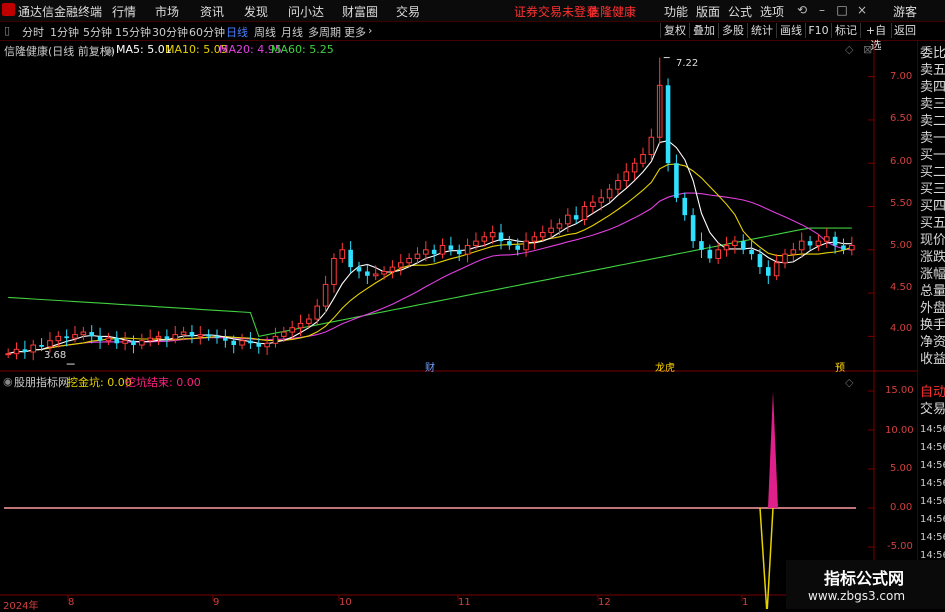  What do you see at coordinates (676, 11) in the screenshot?
I see `menu-function: 功能` at bounding box center [676, 11].